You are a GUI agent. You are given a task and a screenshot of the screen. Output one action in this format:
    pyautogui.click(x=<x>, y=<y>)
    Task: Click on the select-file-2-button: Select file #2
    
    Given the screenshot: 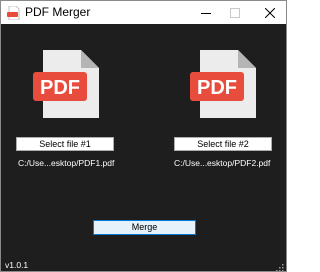 What is the action you would take?
    pyautogui.click(x=223, y=144)
    